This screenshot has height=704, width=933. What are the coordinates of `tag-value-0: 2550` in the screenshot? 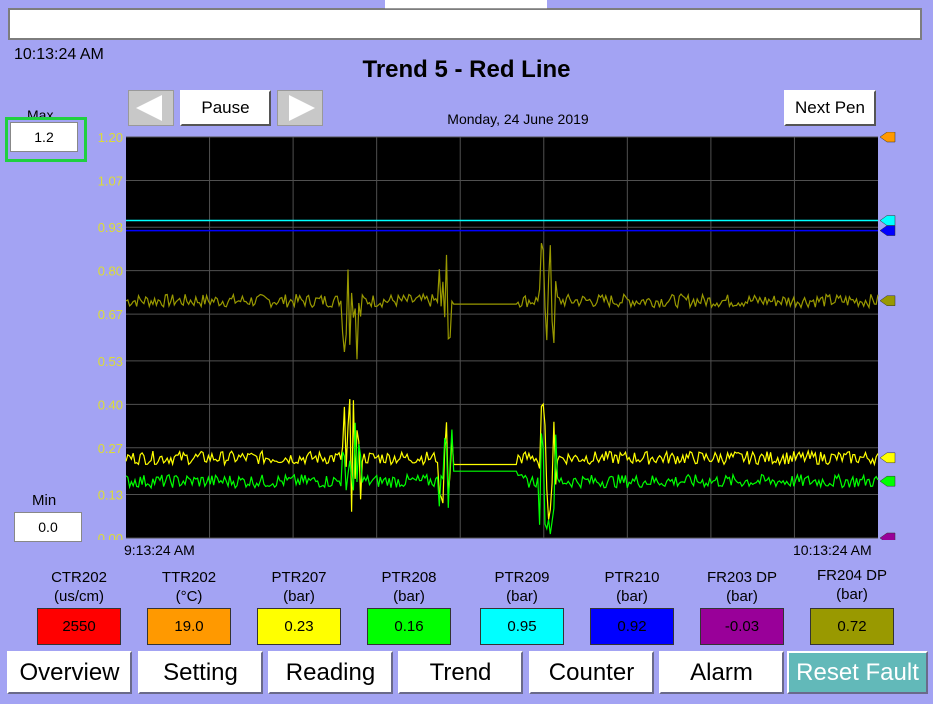 It's located at (79, 626).